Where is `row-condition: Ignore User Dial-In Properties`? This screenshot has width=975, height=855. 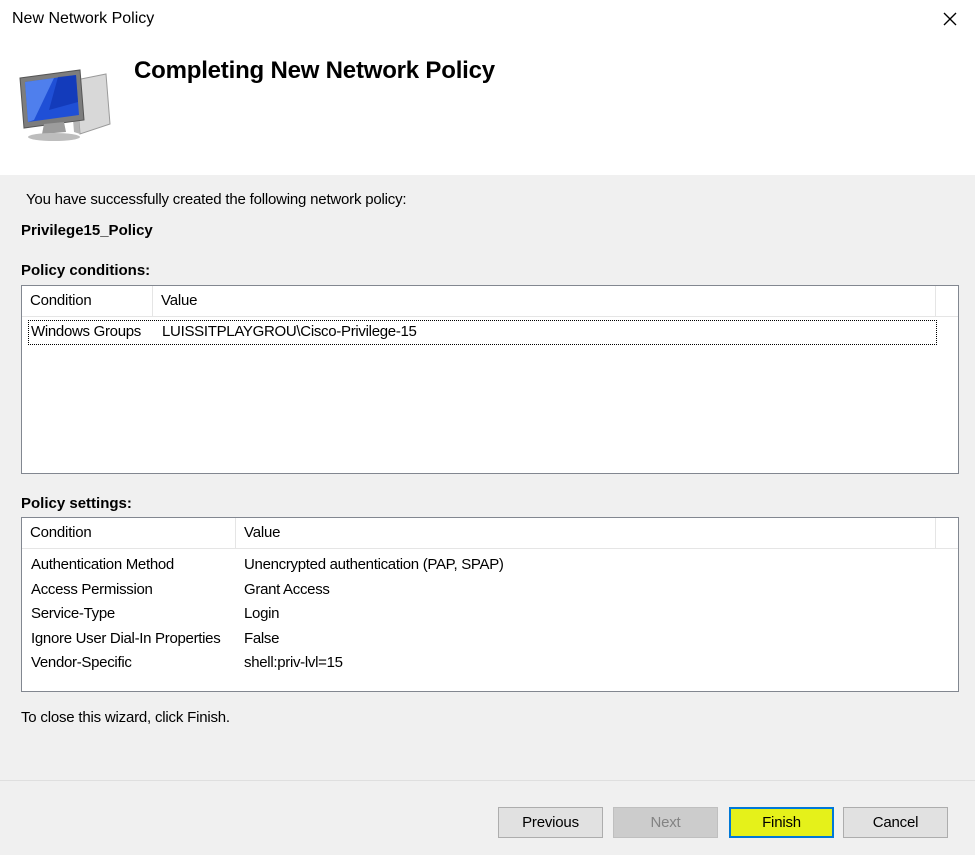
row-condition: Ignore User Dial-In Properties is located at coordinates (126, 638).